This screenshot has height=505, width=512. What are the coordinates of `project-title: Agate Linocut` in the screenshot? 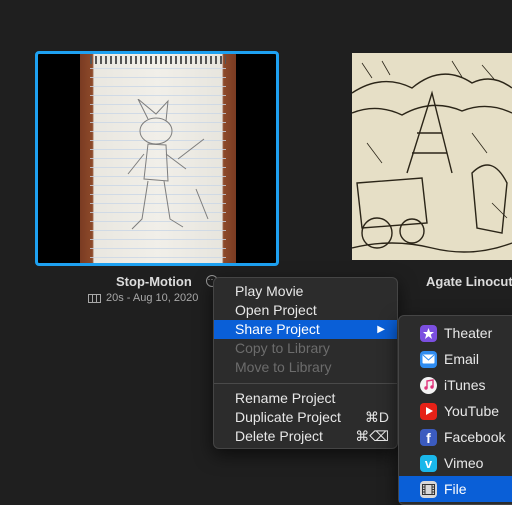 It's located at (469, 281).